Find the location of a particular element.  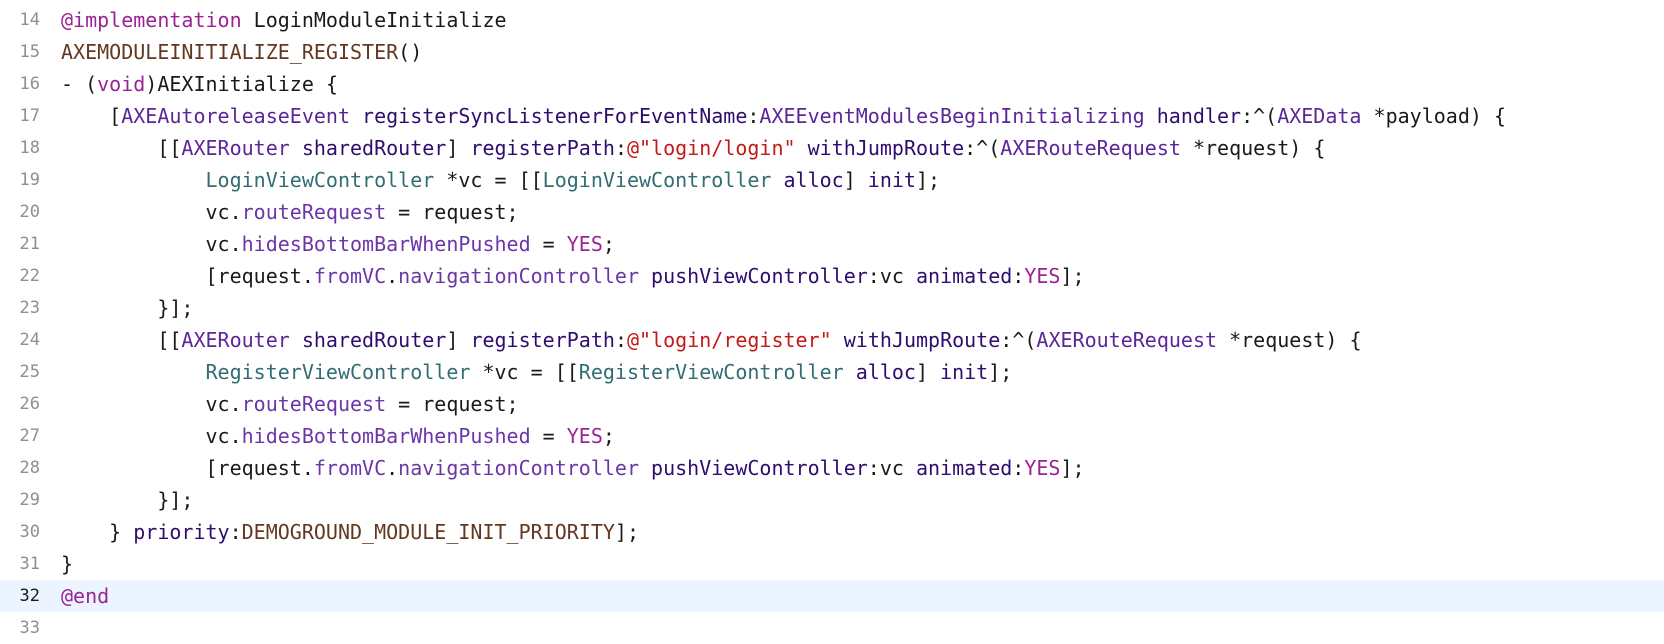

code-line: 26 vc.routeRequest = request; is located at coordinates (832, 404).